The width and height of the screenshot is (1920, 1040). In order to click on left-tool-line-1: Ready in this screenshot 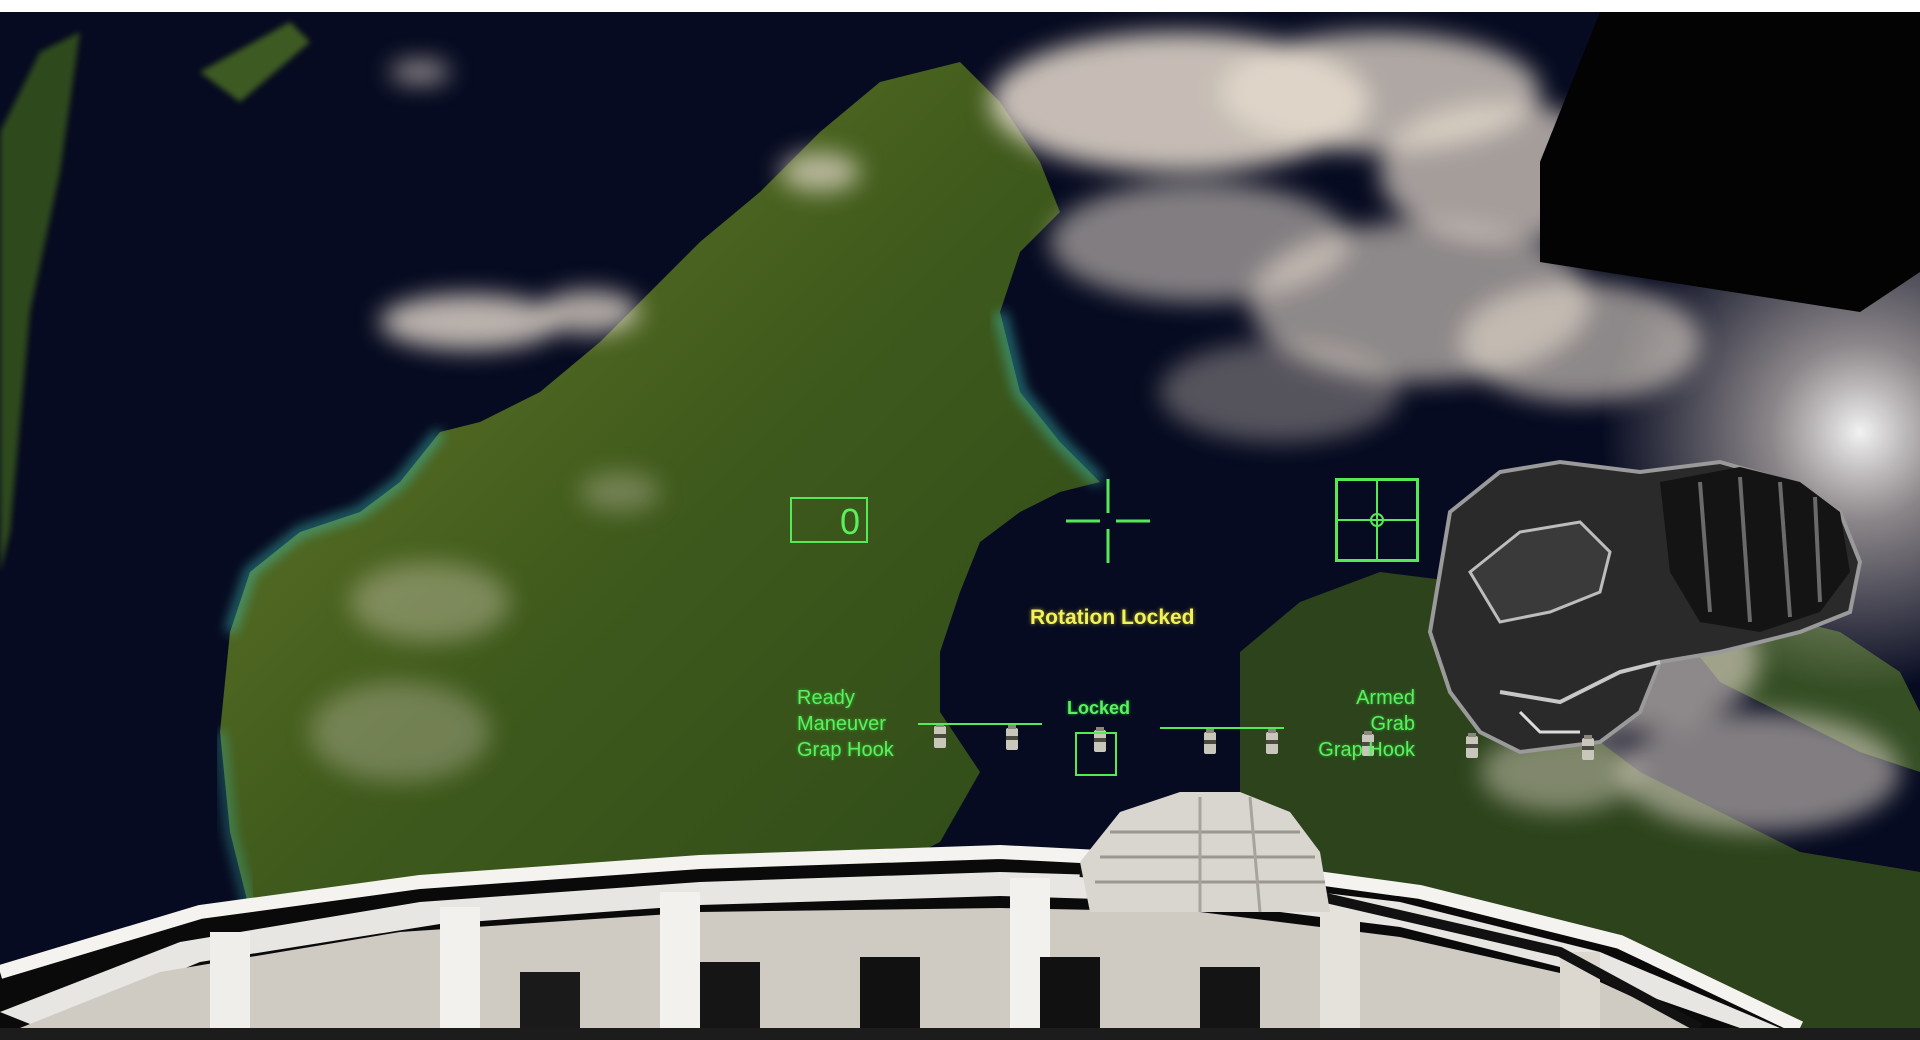, I will do `click(826, 698)`.